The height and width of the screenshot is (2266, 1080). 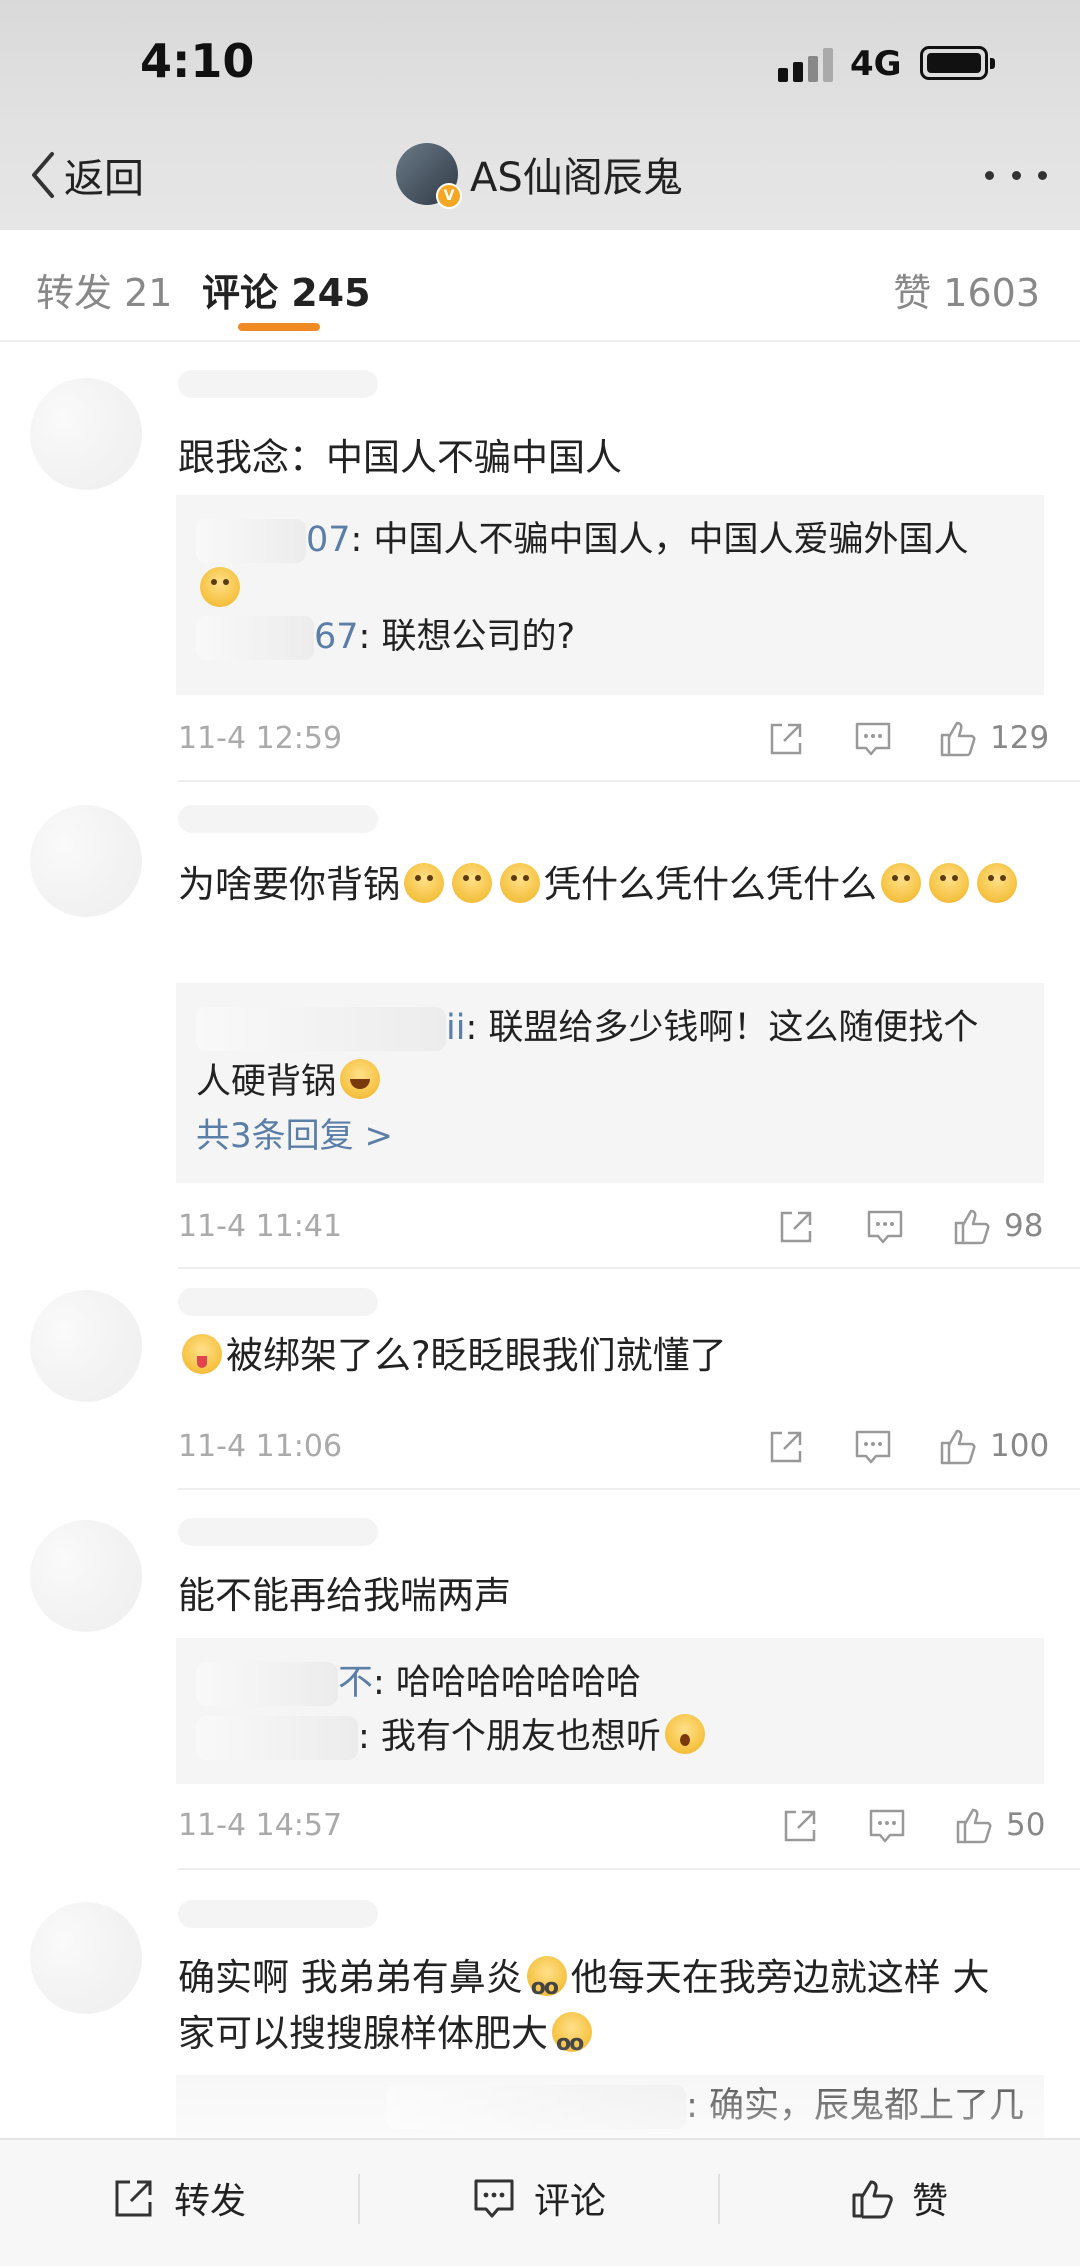 What do you see at coordinates (659, 540) in the screenshot?
I see `reply-text: : 中国人不骗中国人，中国人爱骗外国人` at bounding box center [659, 540].